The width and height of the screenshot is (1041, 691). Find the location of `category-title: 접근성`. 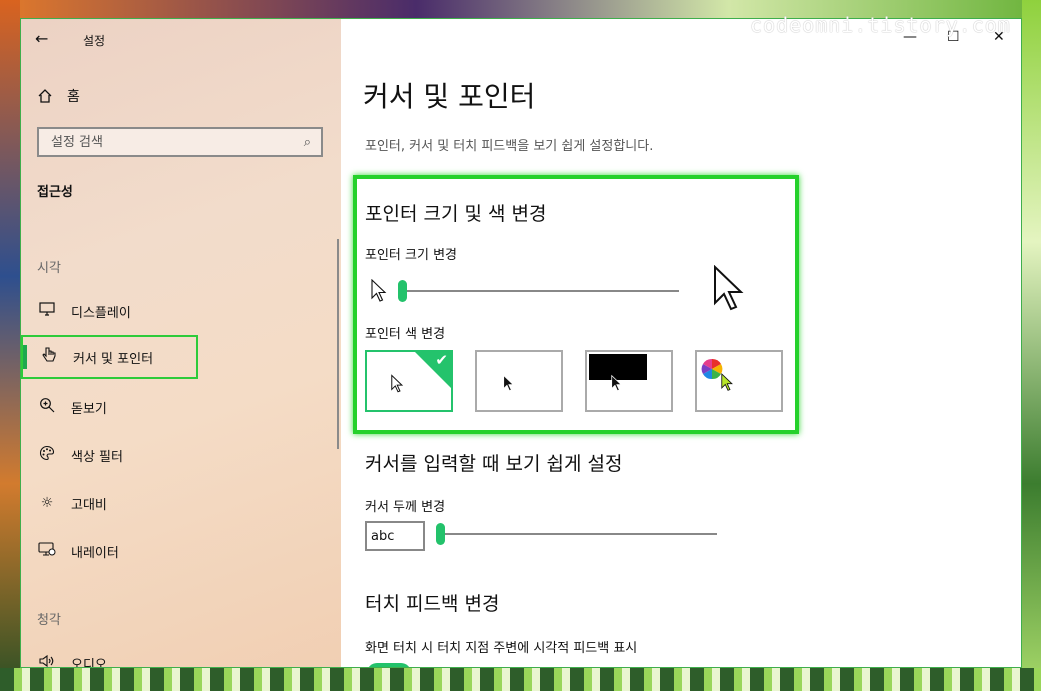

category-title: 접근성 is located at coordinates (55, 192).